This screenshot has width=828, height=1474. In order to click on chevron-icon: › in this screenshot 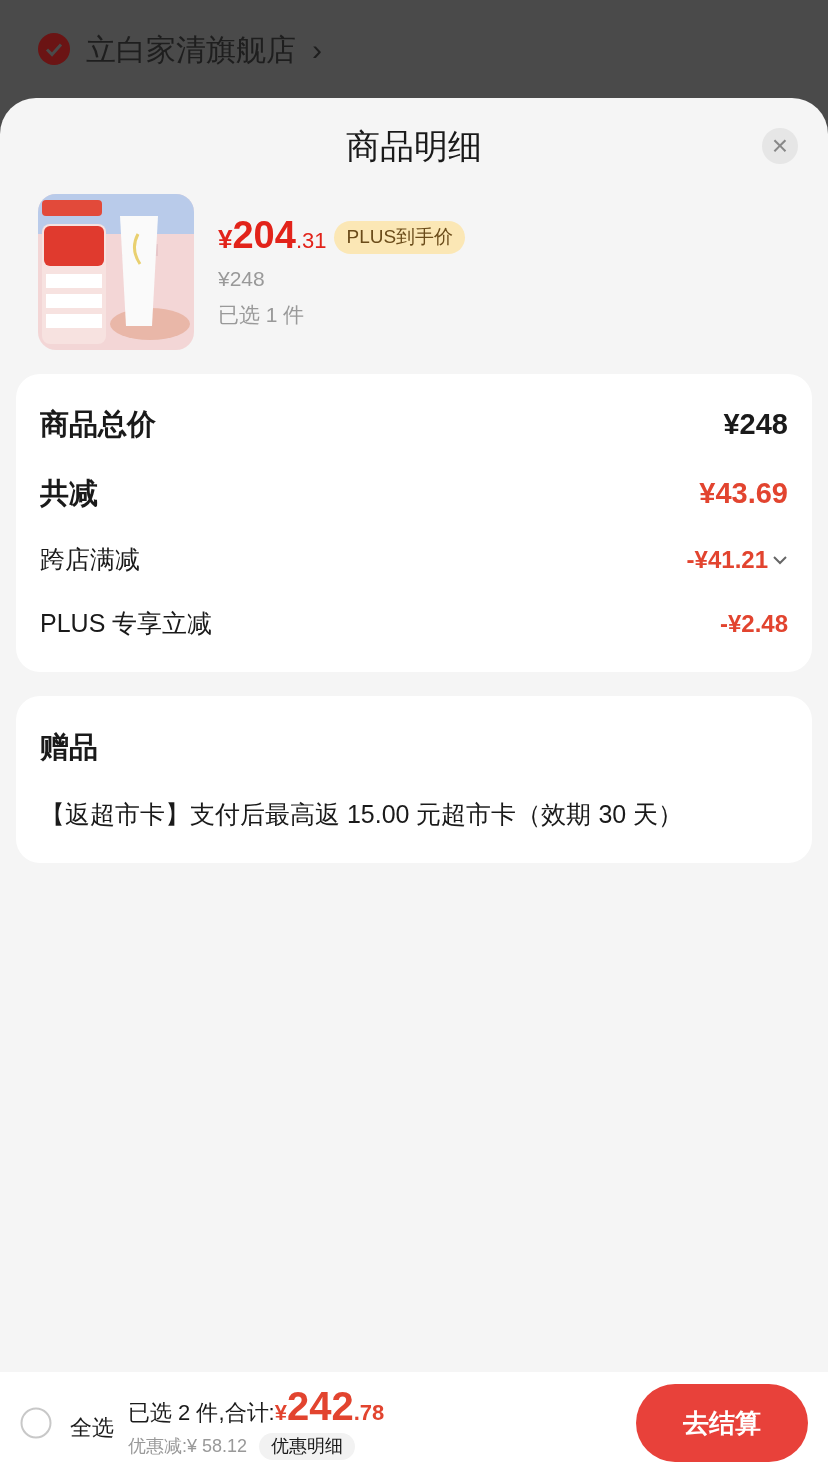, I will do `click(317, 49)`.